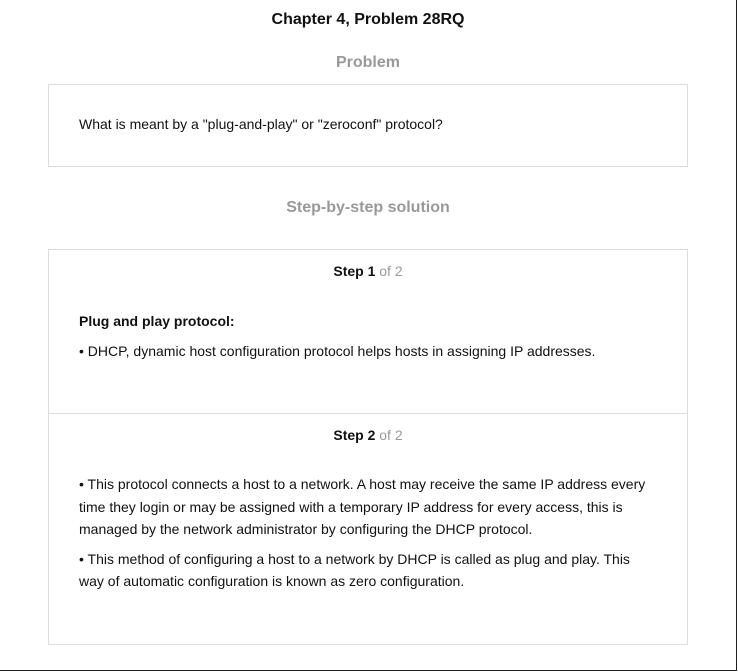 This screenshot has height=672, width=738. What do you see at coordinates (389, 435) in the screenshot?
I see `step-2-count: of 2` at bounding box center [389, 435].